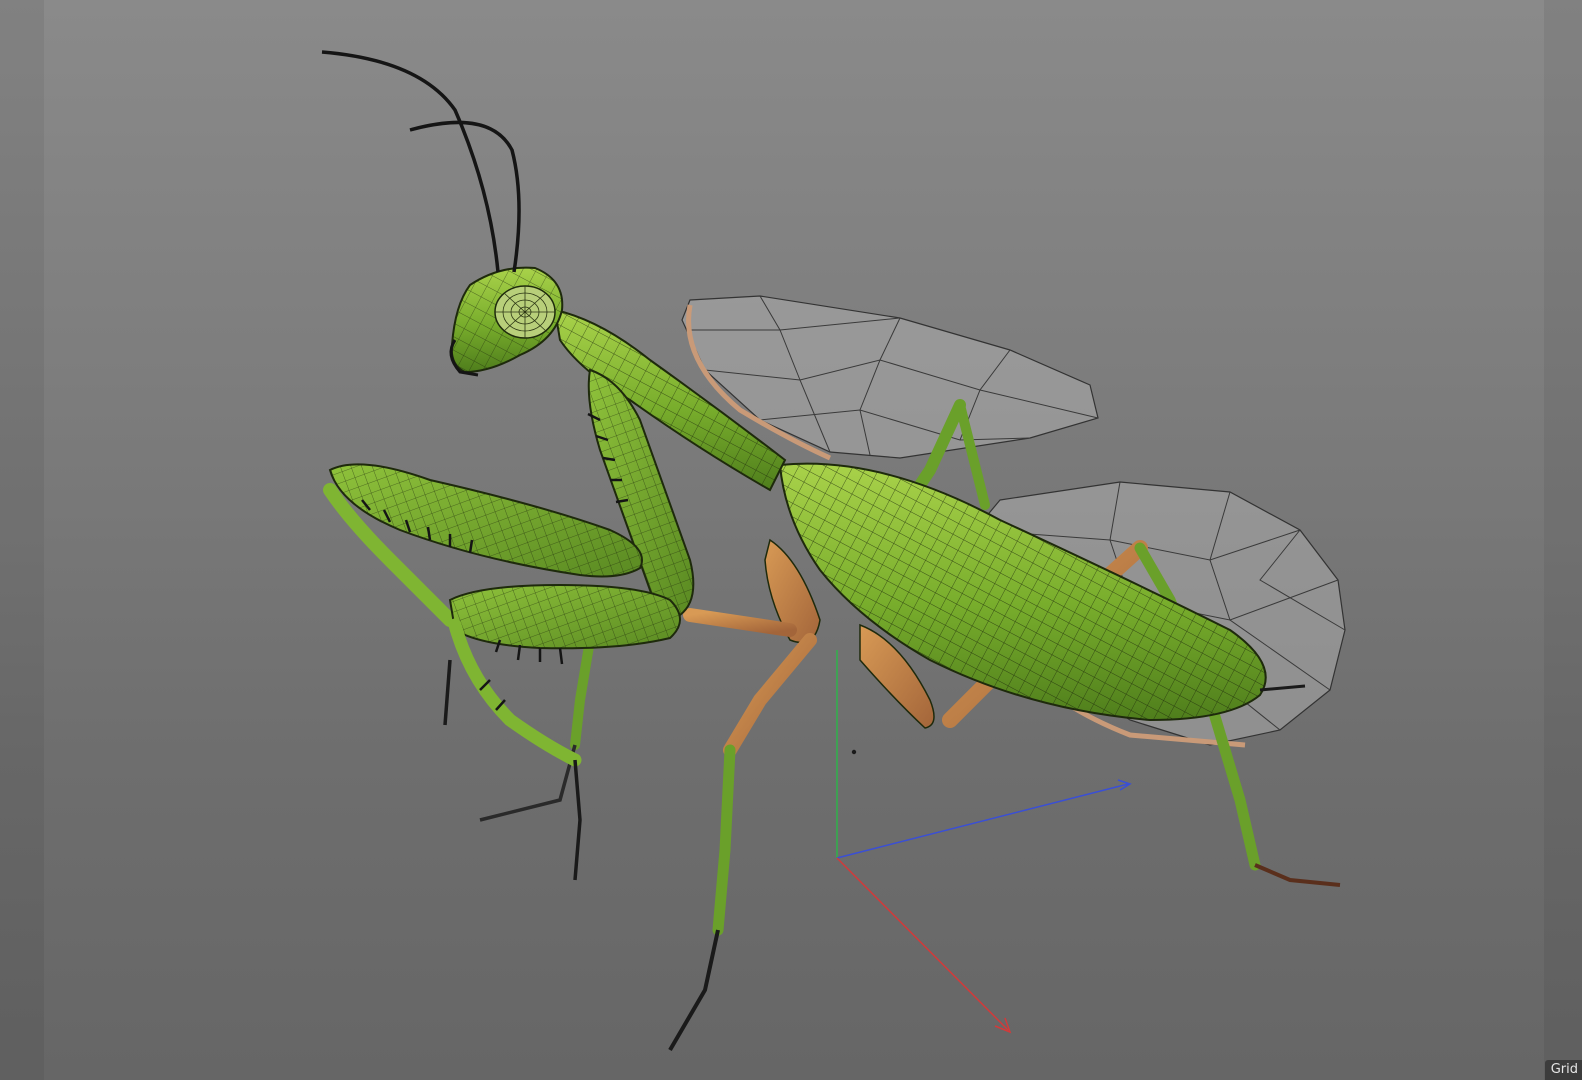 The image size is (1582, 1080). I want to click on raptorial-forelegs, so click(509, 624).